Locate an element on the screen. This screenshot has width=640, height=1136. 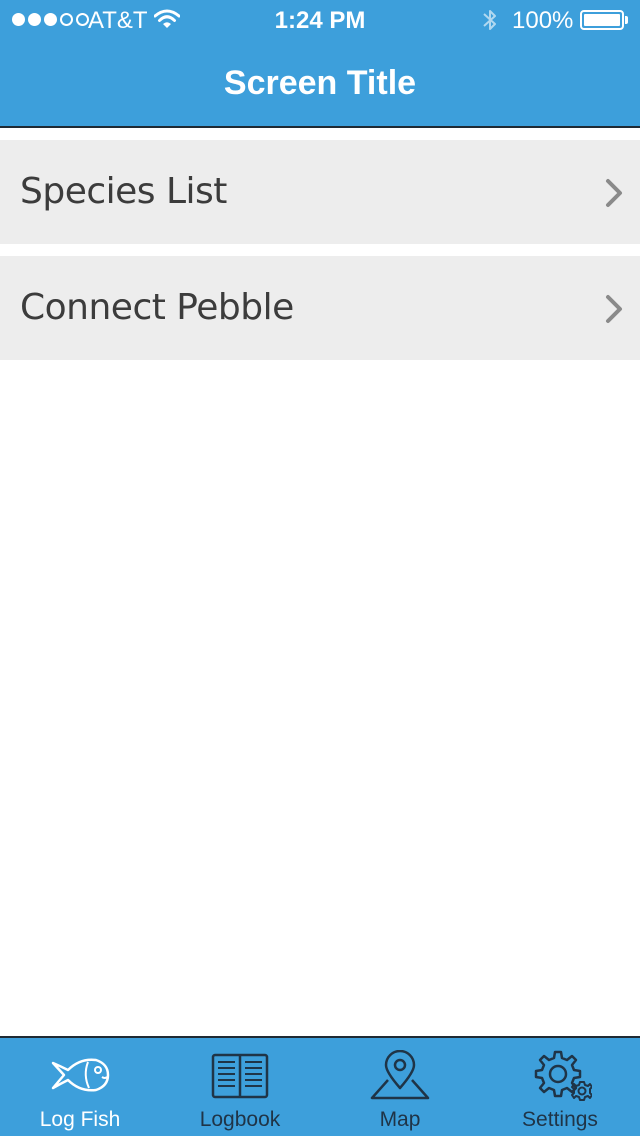
book-icon is located at coordinates (240, 1076).